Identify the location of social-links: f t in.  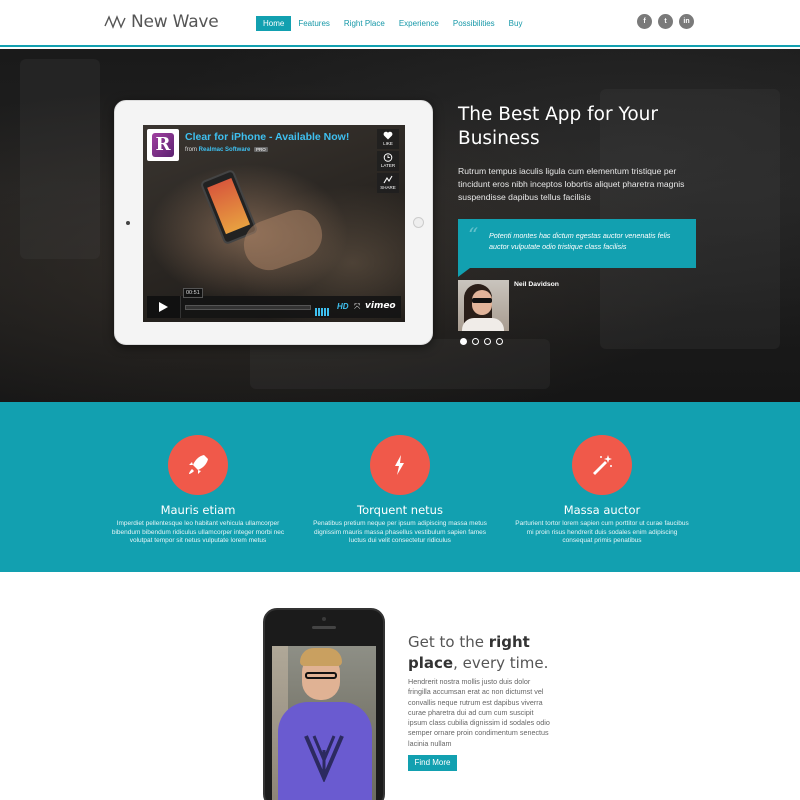
(665, 21).